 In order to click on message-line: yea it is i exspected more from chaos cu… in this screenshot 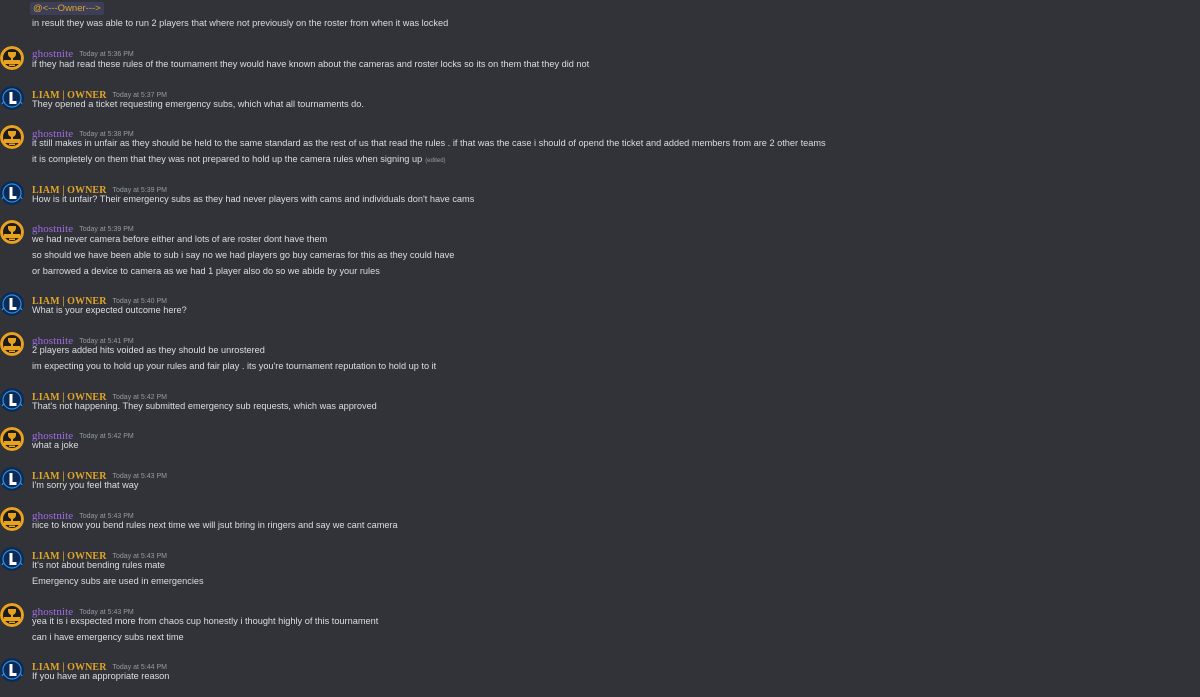, I will do `click(205, 621)`.